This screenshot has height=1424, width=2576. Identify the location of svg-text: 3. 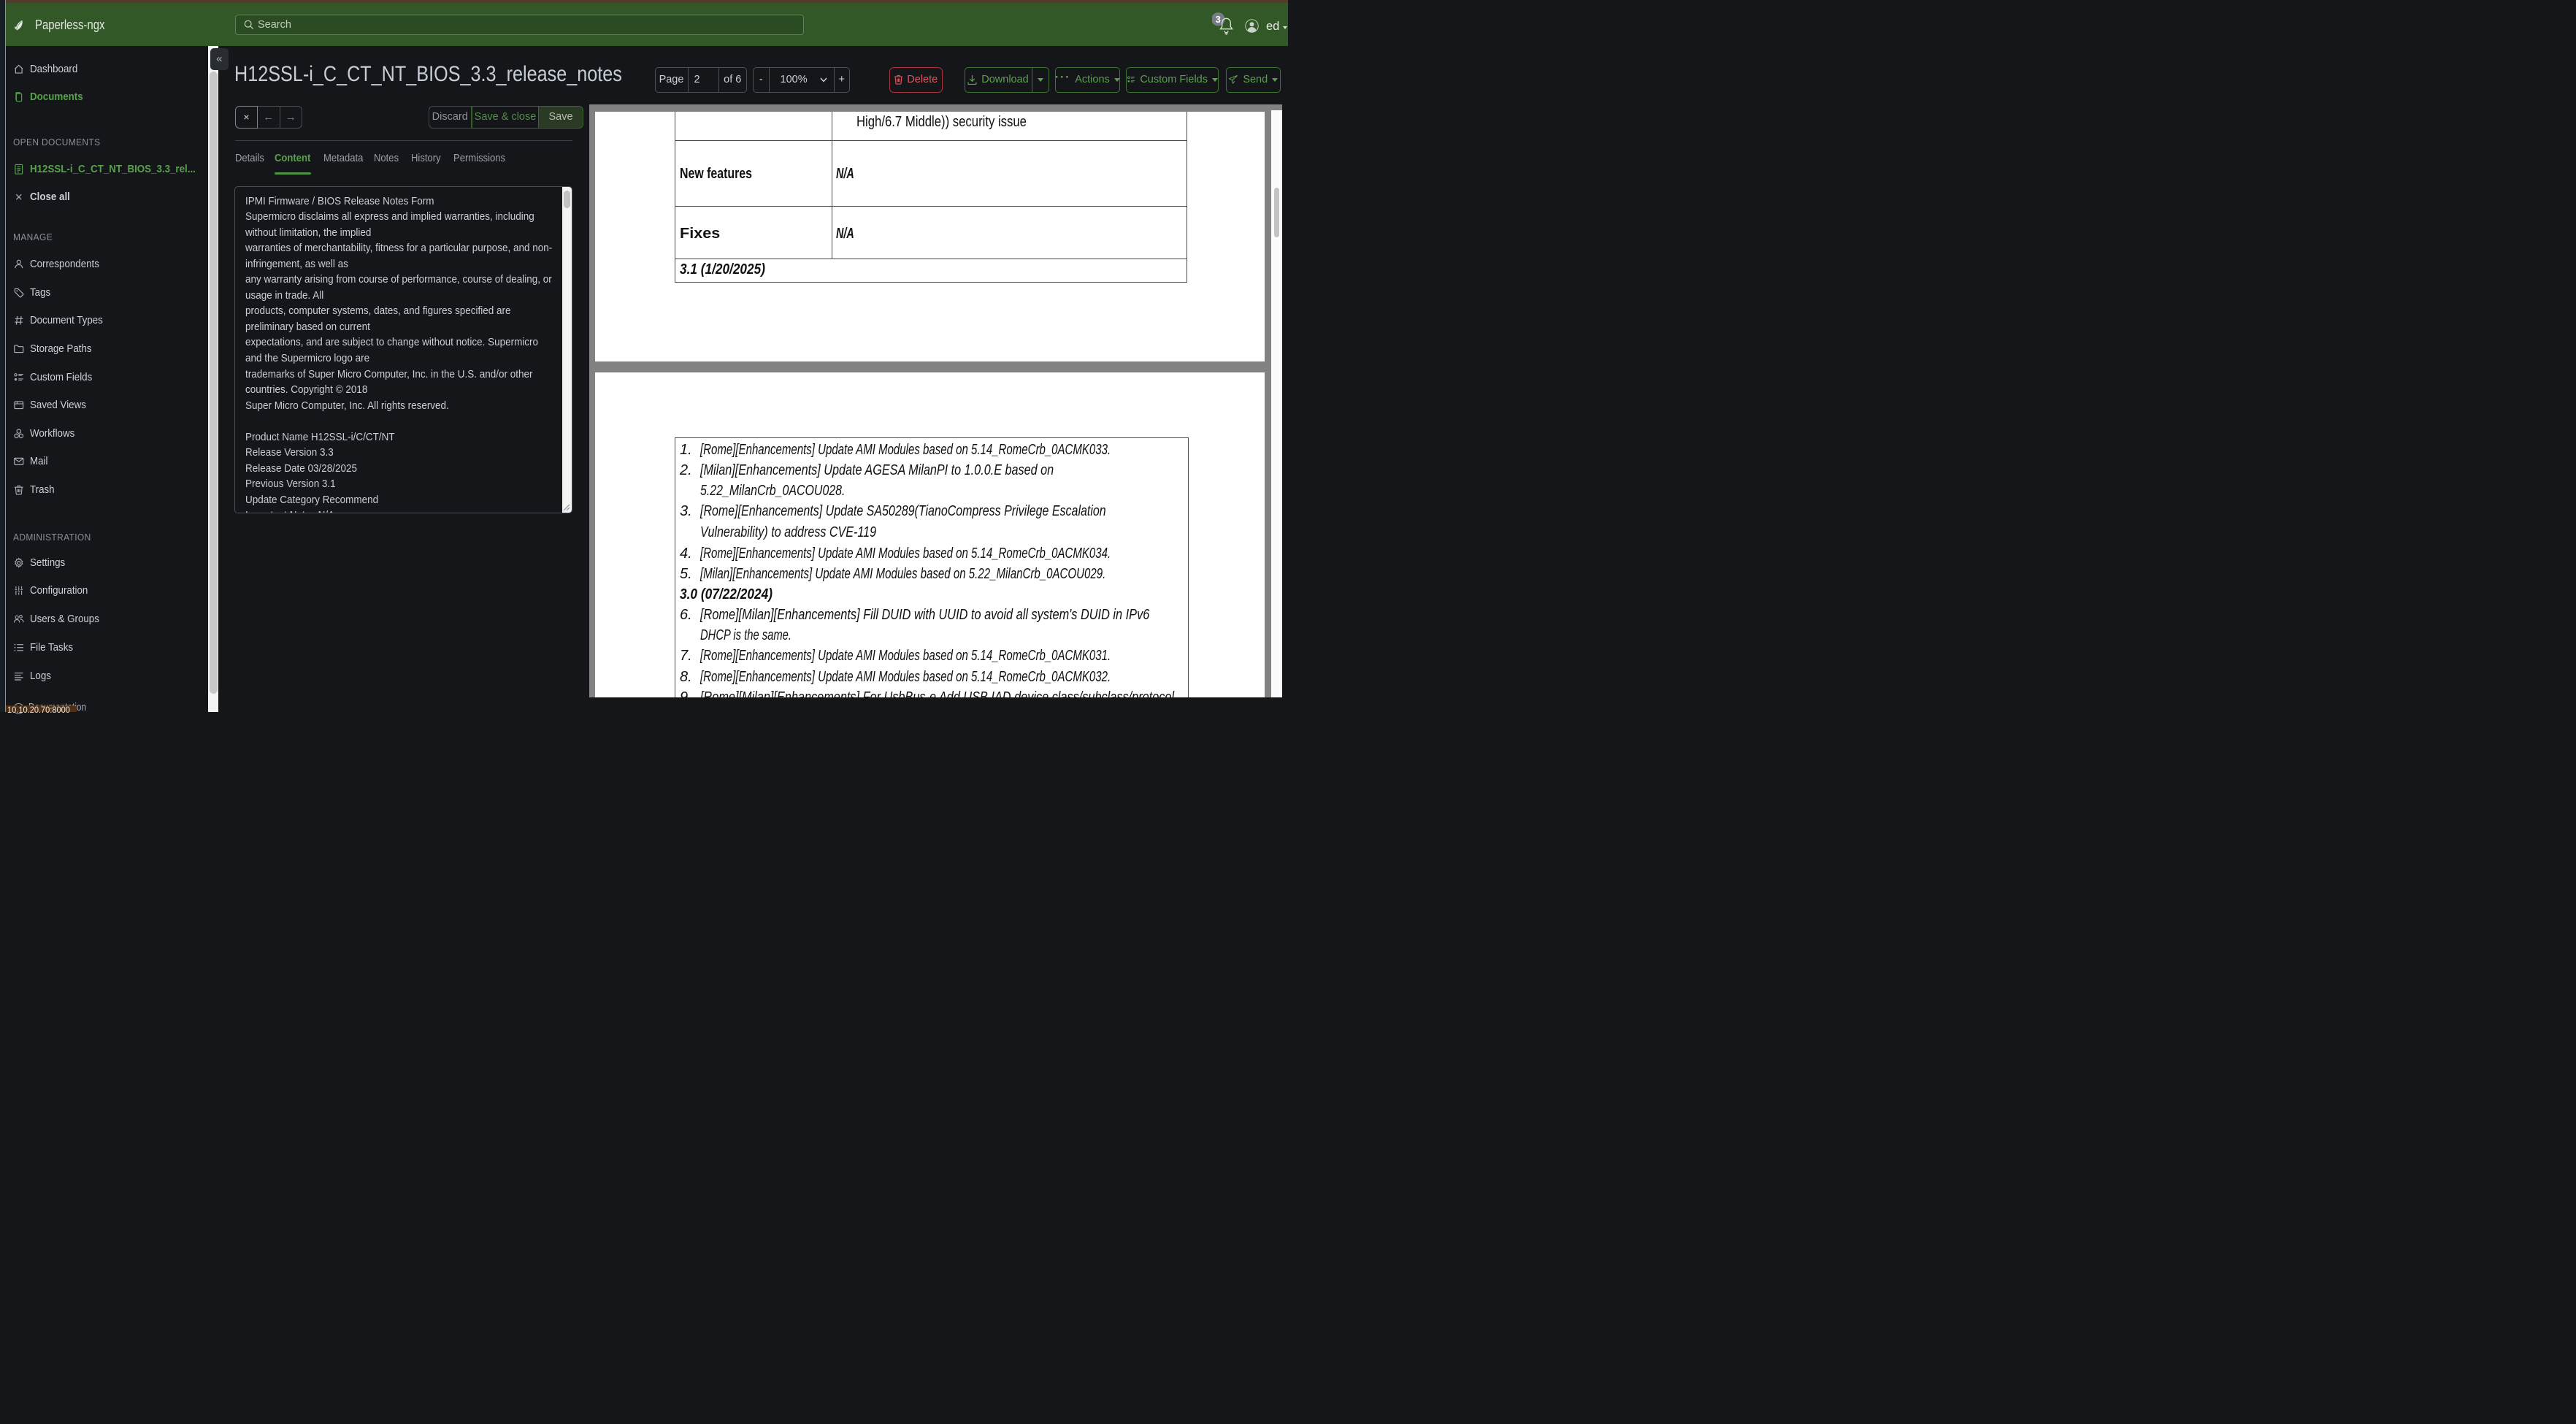
(1218, 20).